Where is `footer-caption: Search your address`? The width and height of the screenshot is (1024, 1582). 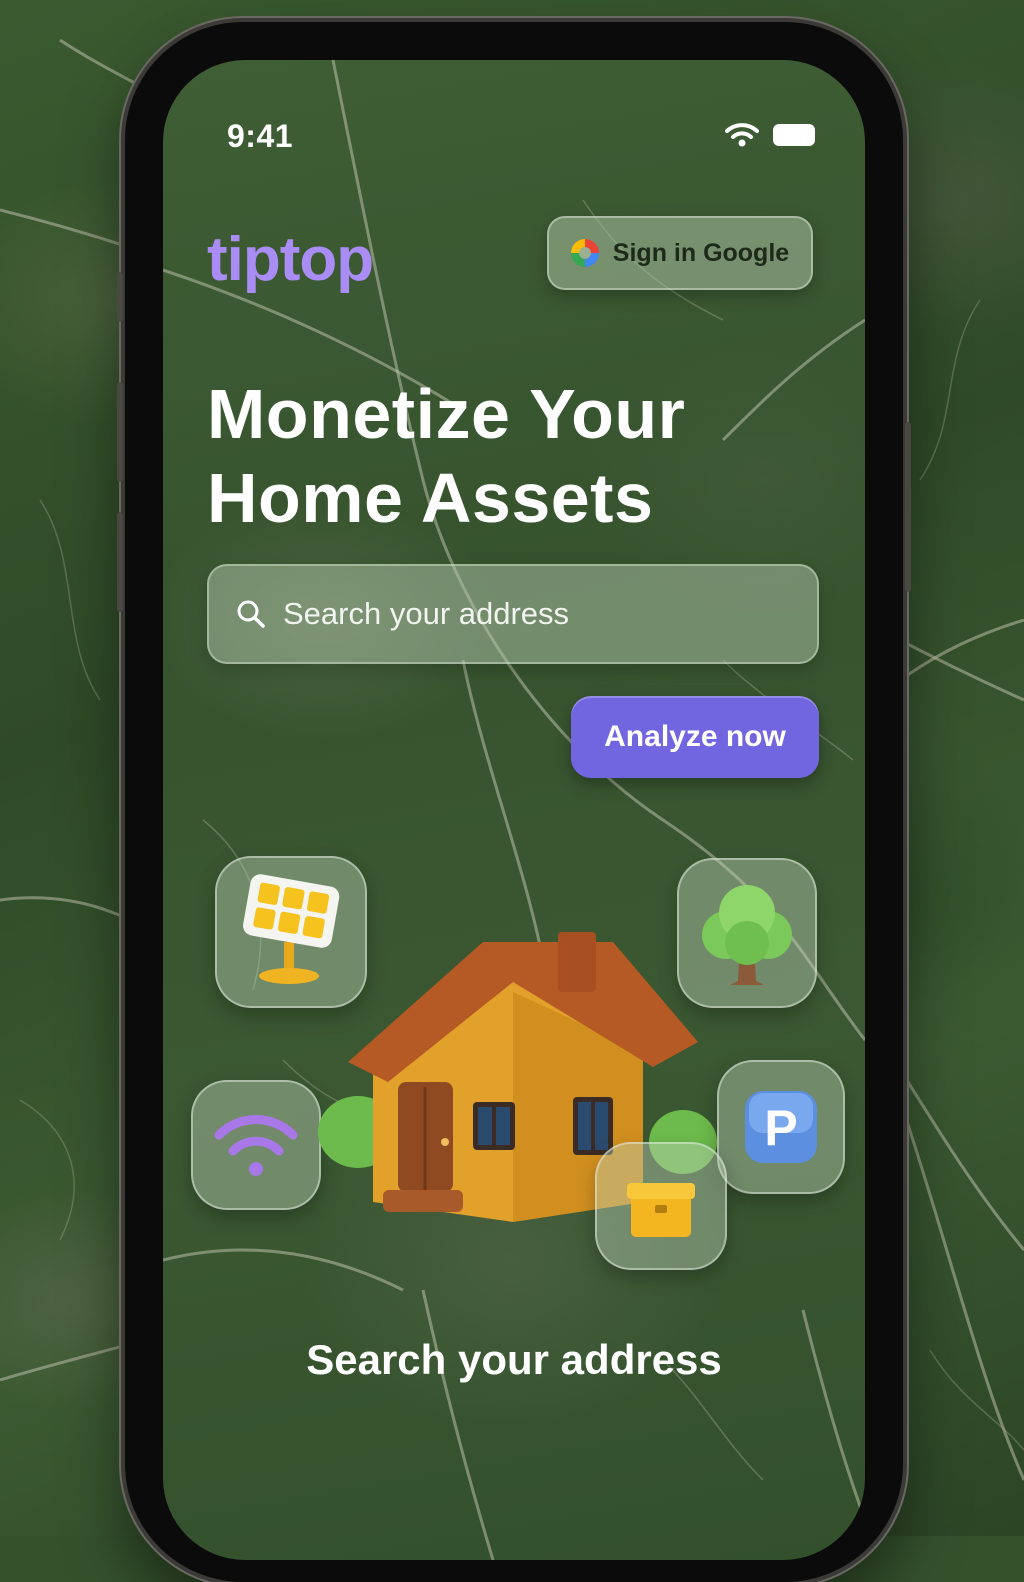 footer-caption: Search your address is located at coordinates (514, 1359).